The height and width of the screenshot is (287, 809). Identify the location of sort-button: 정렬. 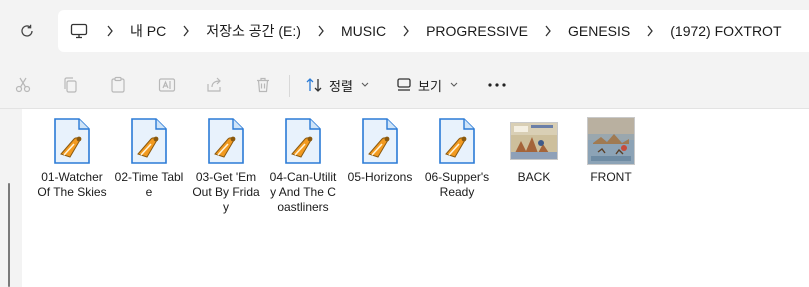
(337, 85).